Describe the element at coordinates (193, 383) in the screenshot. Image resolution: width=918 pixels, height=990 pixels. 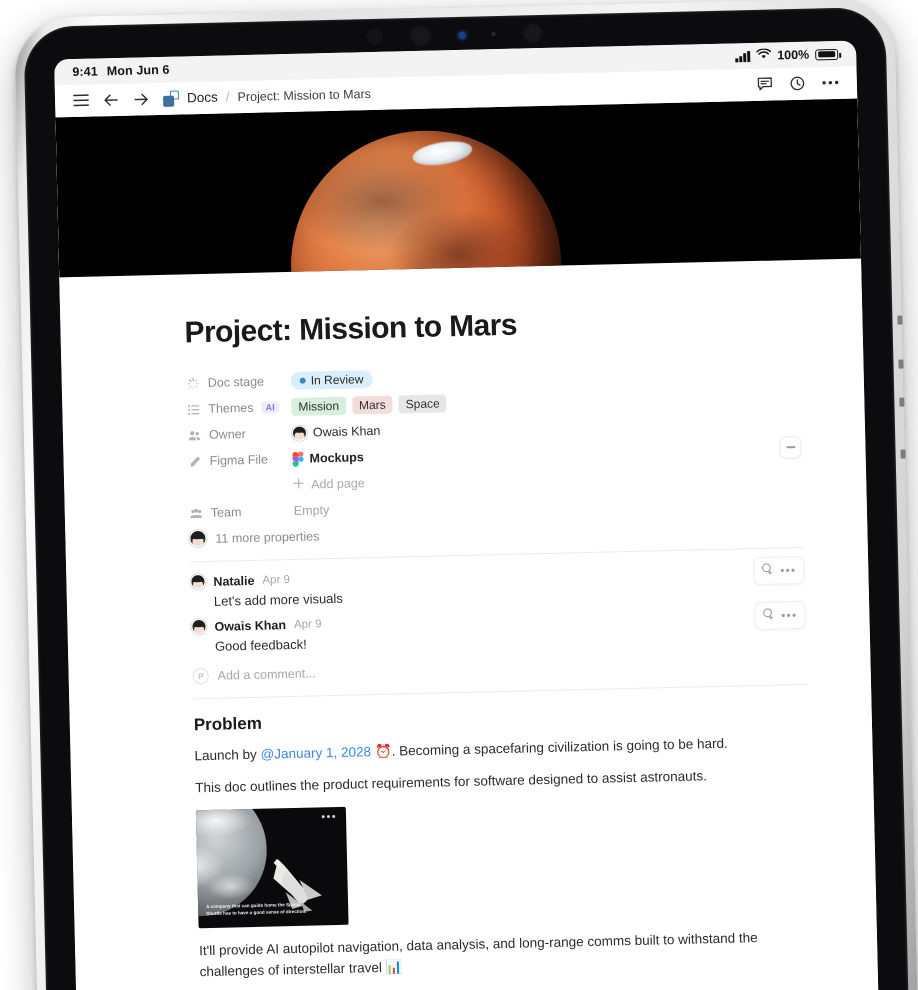
I see `spinner-icon` at that location.